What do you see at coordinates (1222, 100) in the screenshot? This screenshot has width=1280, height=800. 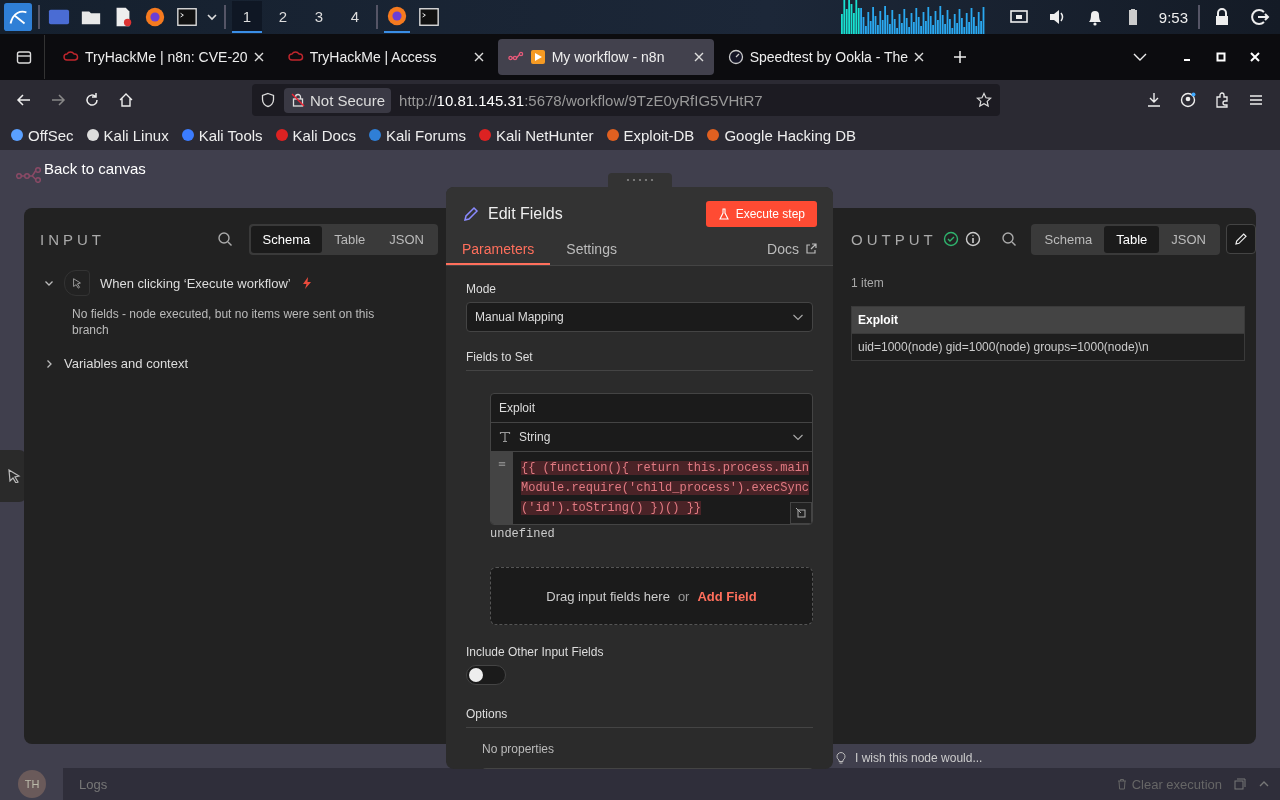 I see `puzzle-icon` at bounding box center [1222, 100].